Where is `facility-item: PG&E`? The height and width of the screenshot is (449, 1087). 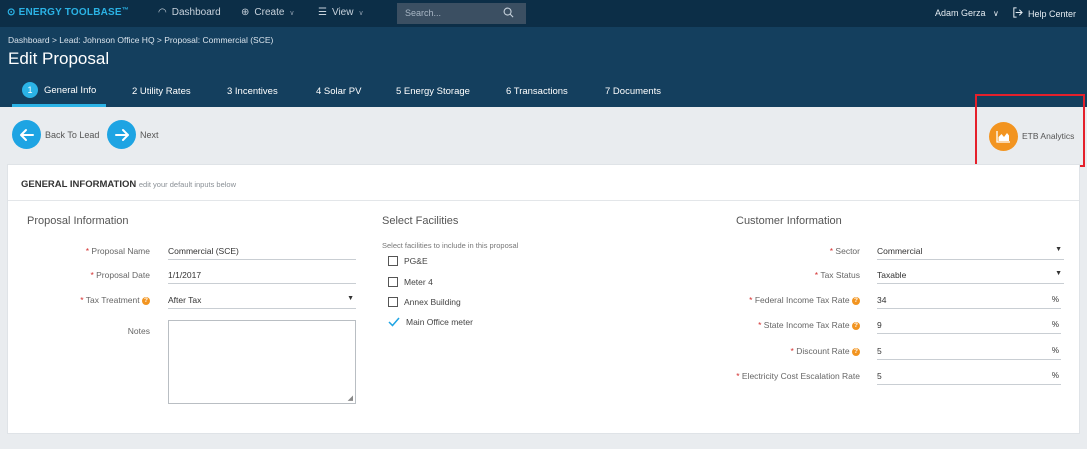 facility-item: PG&E is located at coordinates (408, 261).